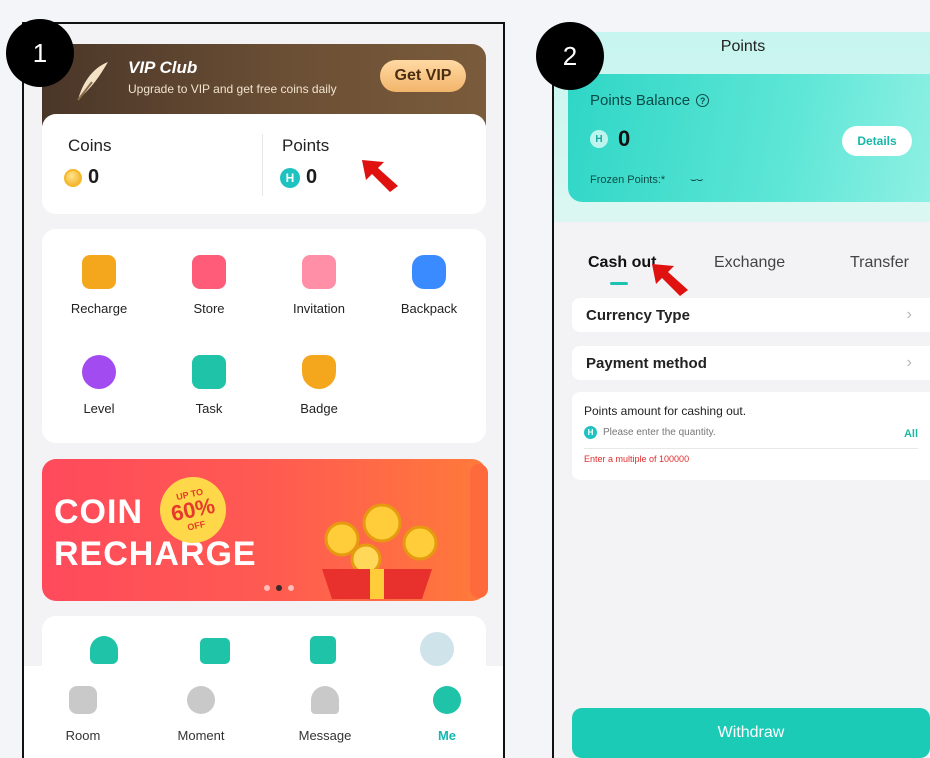 The height and width of the screenshot is (758, 930). Describe the element at coordinates (423, 76) in the screenshot. I see `get-vip-button: Get VIP` at that location.